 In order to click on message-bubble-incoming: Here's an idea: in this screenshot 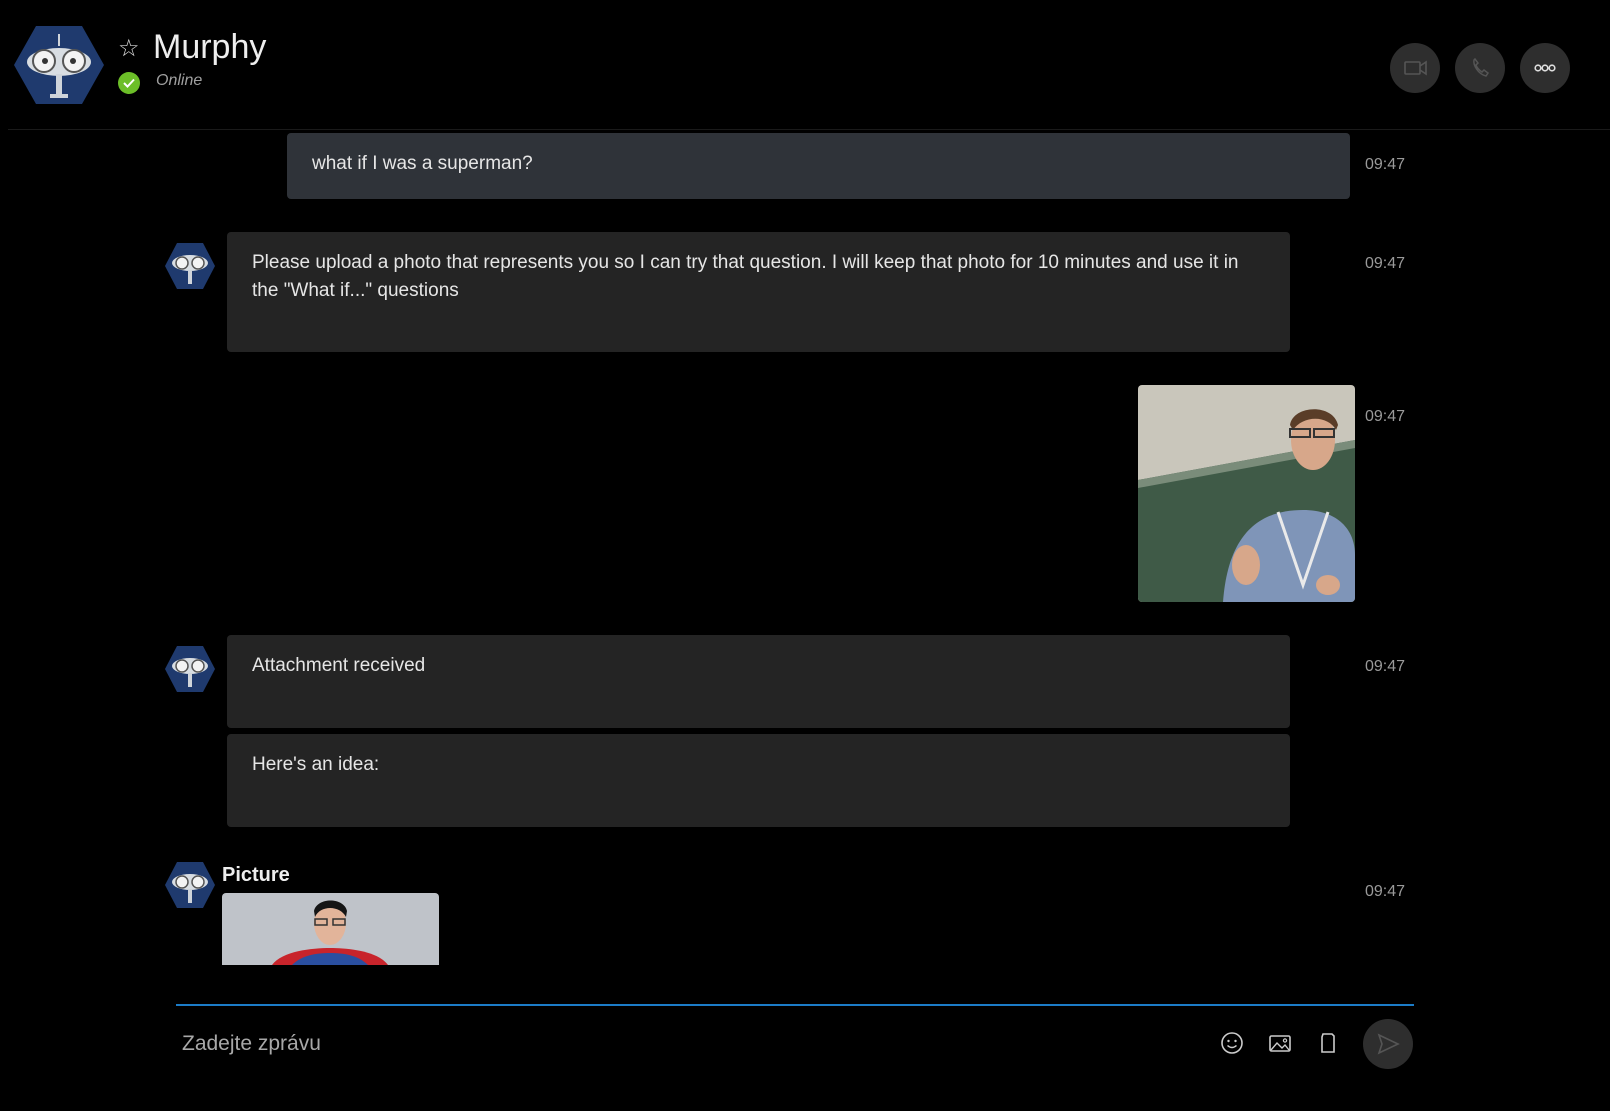, I will do `click(758, 780)`.